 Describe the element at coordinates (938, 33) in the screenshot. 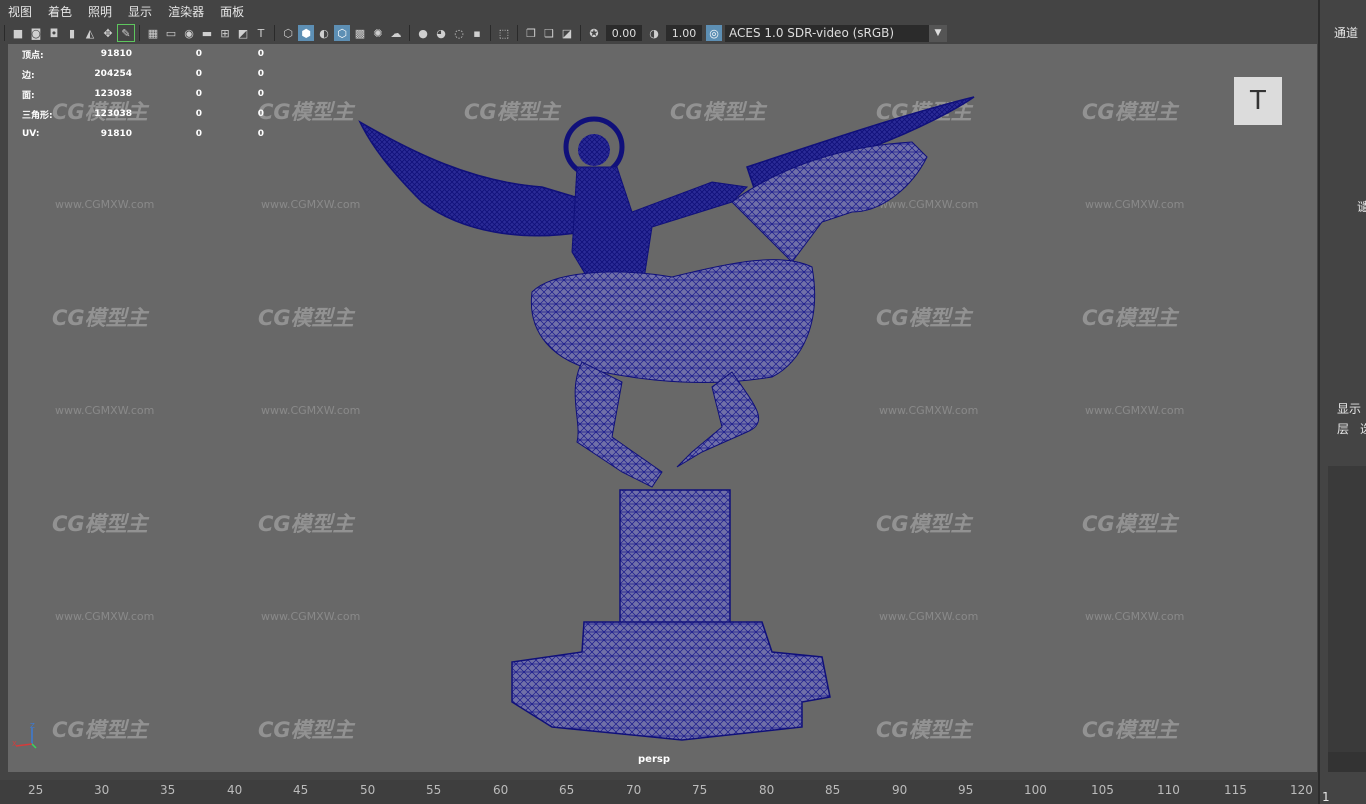

I see `chevron-down-icon: ▼` at that location.